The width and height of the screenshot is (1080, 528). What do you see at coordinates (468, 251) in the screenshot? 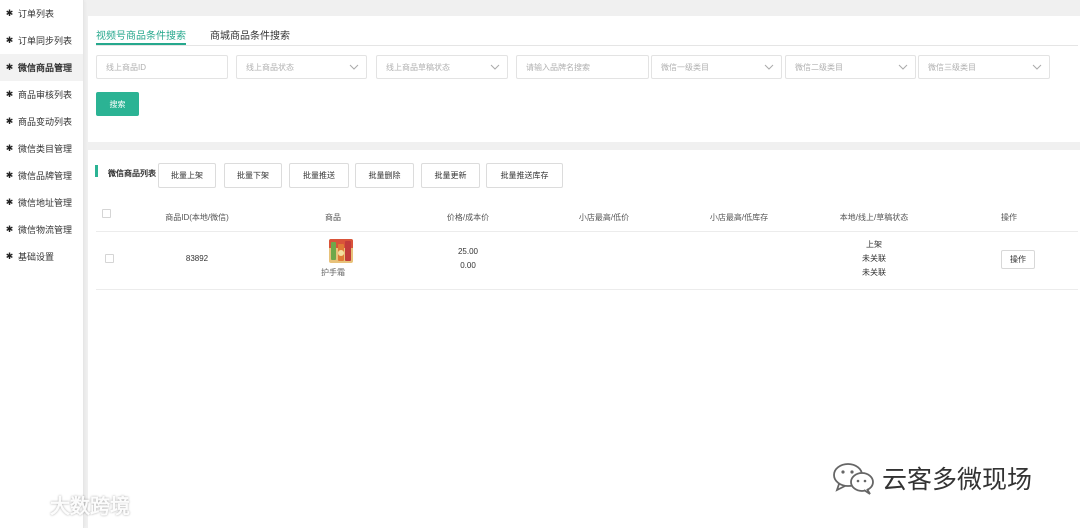
I see `product-price: 25.00` at bounding box center [468, 251].